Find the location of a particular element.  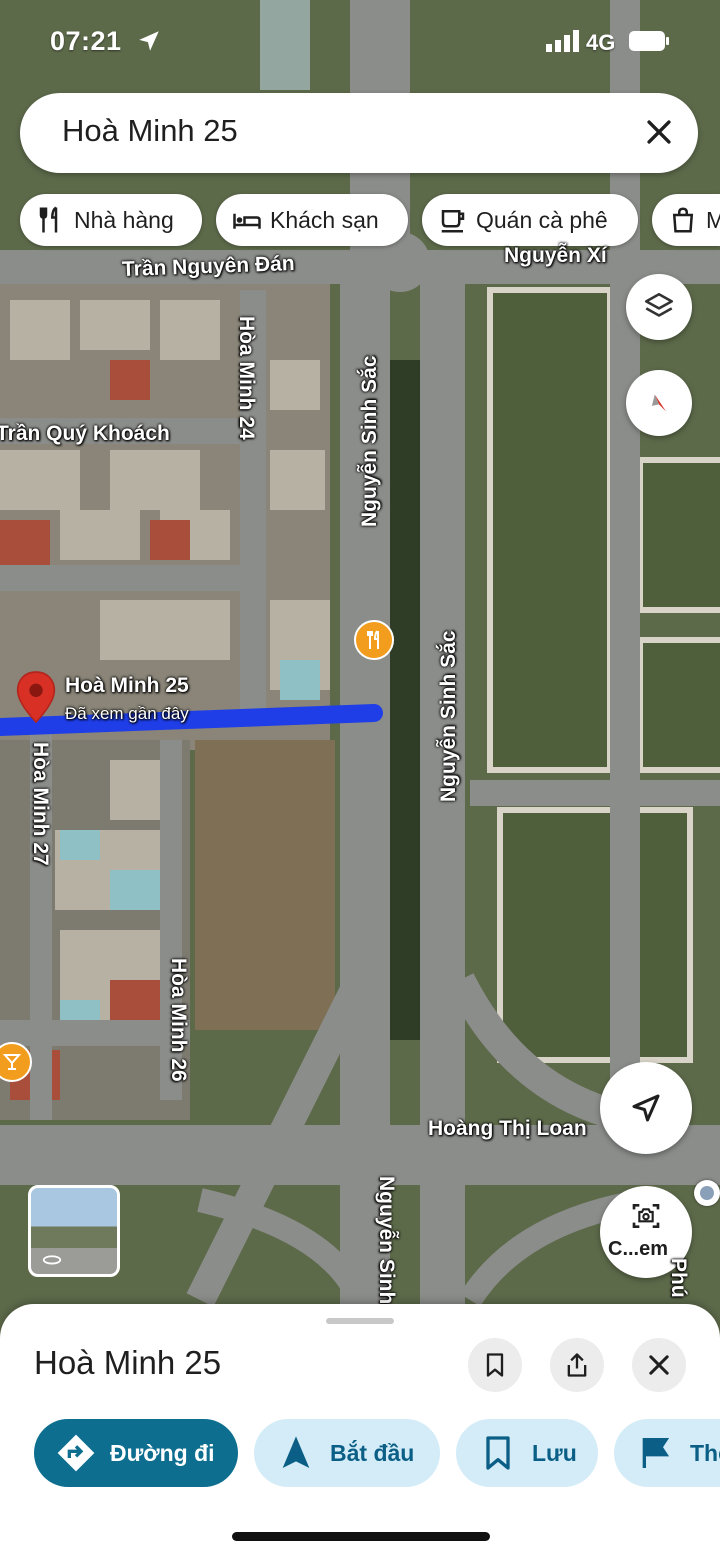

street-label-nguyen-sinh-sac-1: Nguyễn Sinh Sắc is located at coordinates (369, 441).